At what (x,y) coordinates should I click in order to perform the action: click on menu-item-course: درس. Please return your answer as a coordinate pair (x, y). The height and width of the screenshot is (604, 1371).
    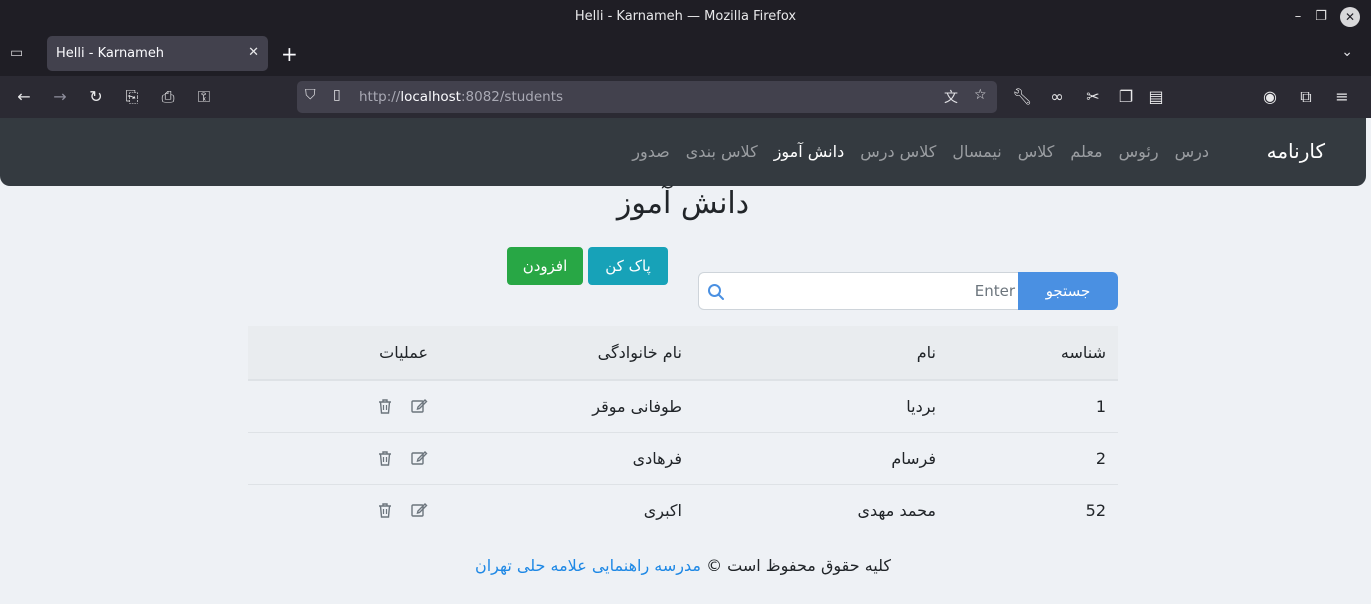
    Looking at the image, I should click on (1192, 151).